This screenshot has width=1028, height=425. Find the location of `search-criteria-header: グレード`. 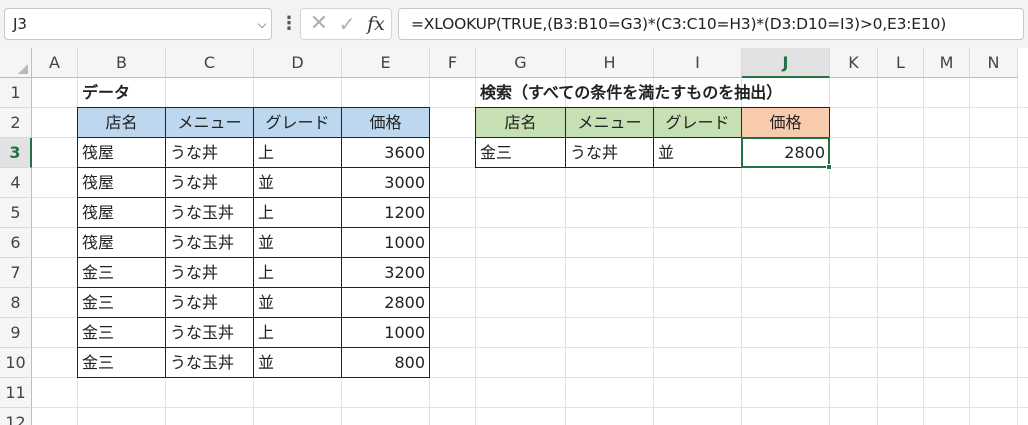

search-criteria-header: グレード is located at coordinates (697, 122).